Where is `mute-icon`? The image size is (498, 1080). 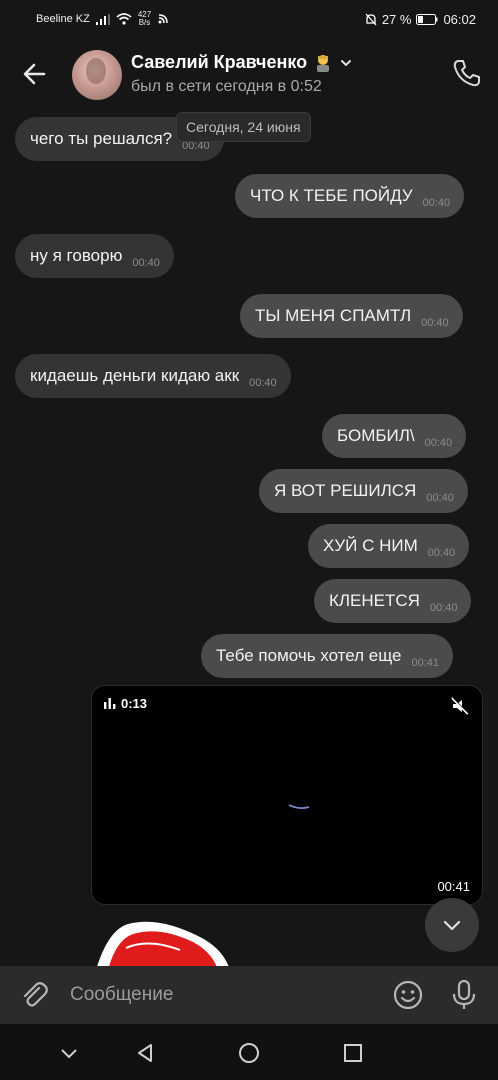
mute-icon is located at coordinates (460, 706).